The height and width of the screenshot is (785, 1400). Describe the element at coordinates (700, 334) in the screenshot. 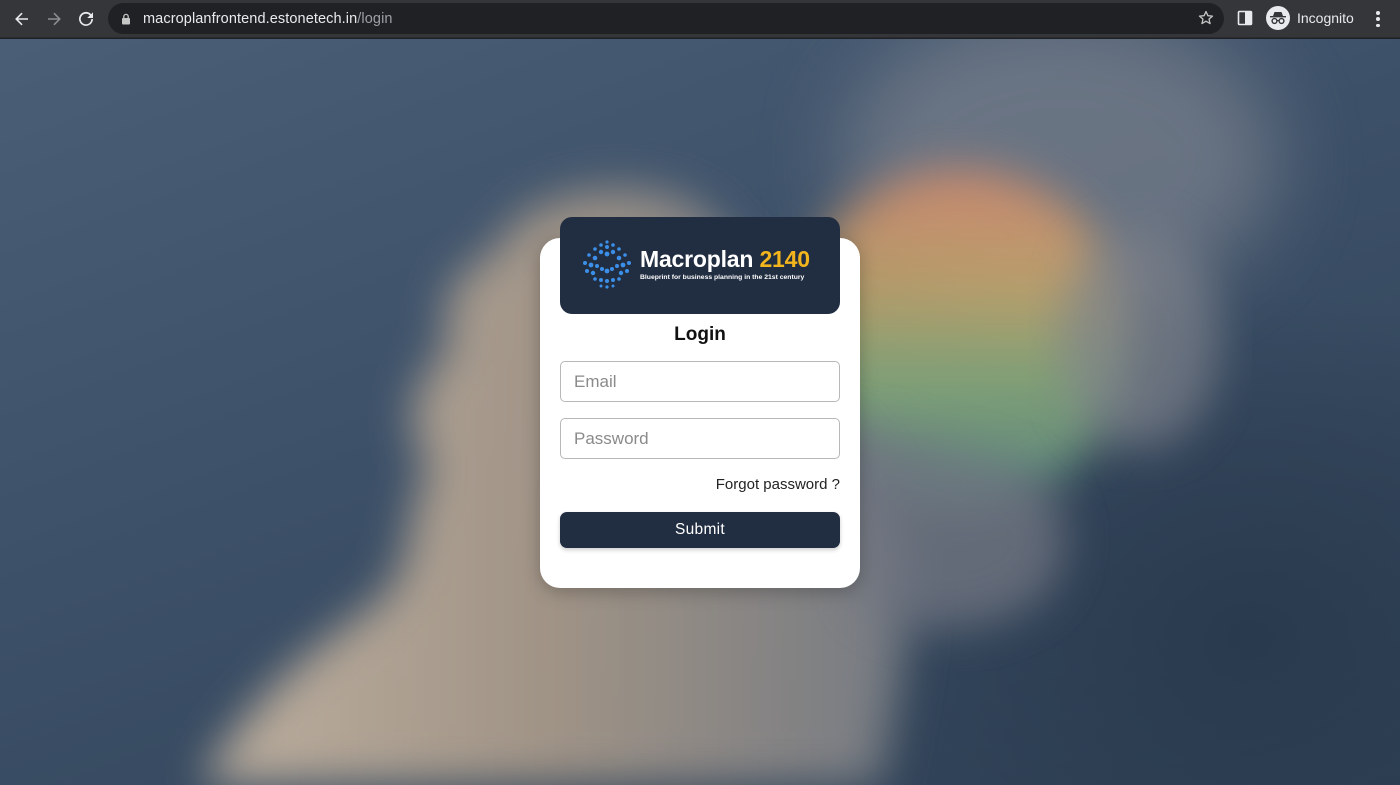

I see `login-title: Login` at that location.